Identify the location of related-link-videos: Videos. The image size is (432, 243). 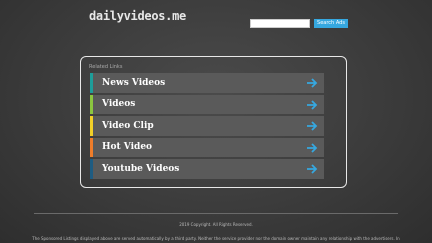
(207, 104).